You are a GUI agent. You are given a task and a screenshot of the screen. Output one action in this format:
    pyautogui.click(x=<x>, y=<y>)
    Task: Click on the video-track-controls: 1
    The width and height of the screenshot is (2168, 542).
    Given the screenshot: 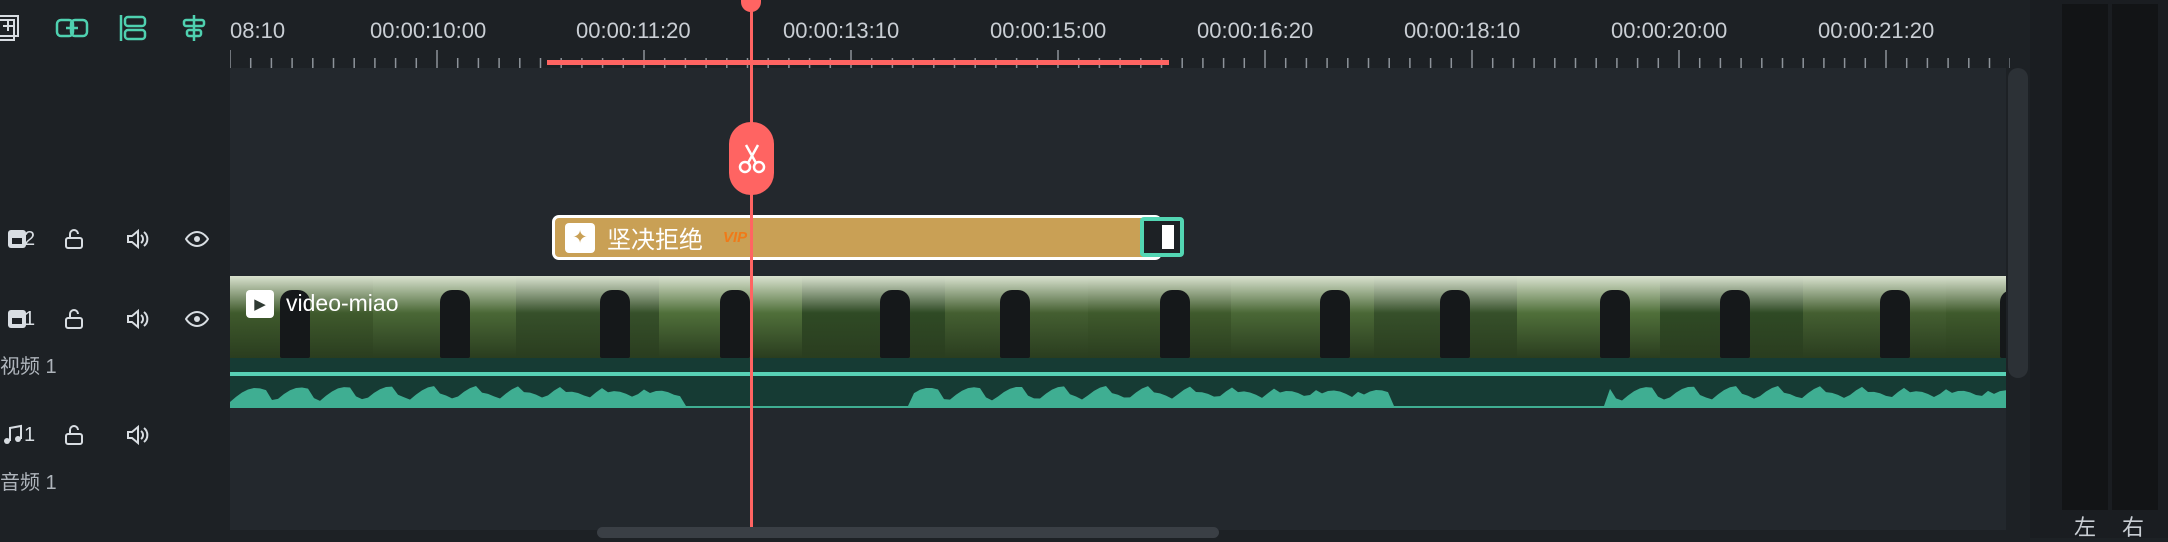 What is the action you would take?
    pyautogui.click(x=115, y=322)
    